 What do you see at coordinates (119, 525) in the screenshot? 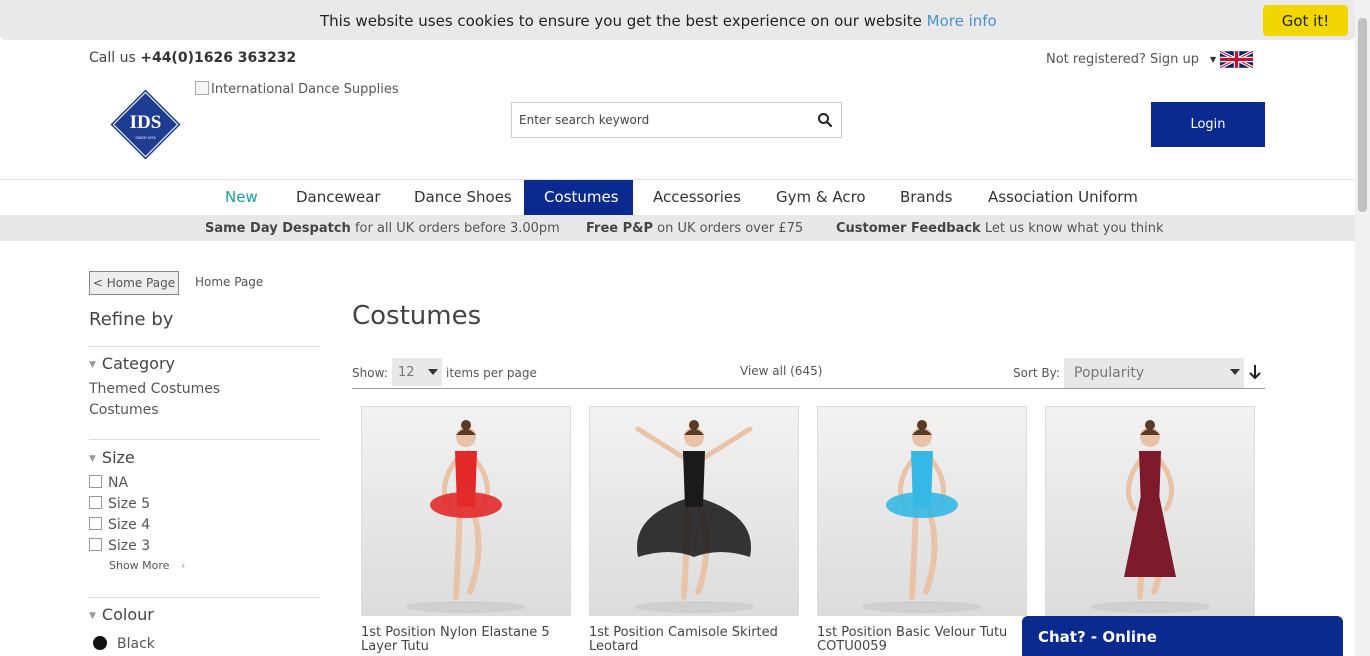
I see `size-4-checkbox: Size 4` at bounding box center [119, 525].